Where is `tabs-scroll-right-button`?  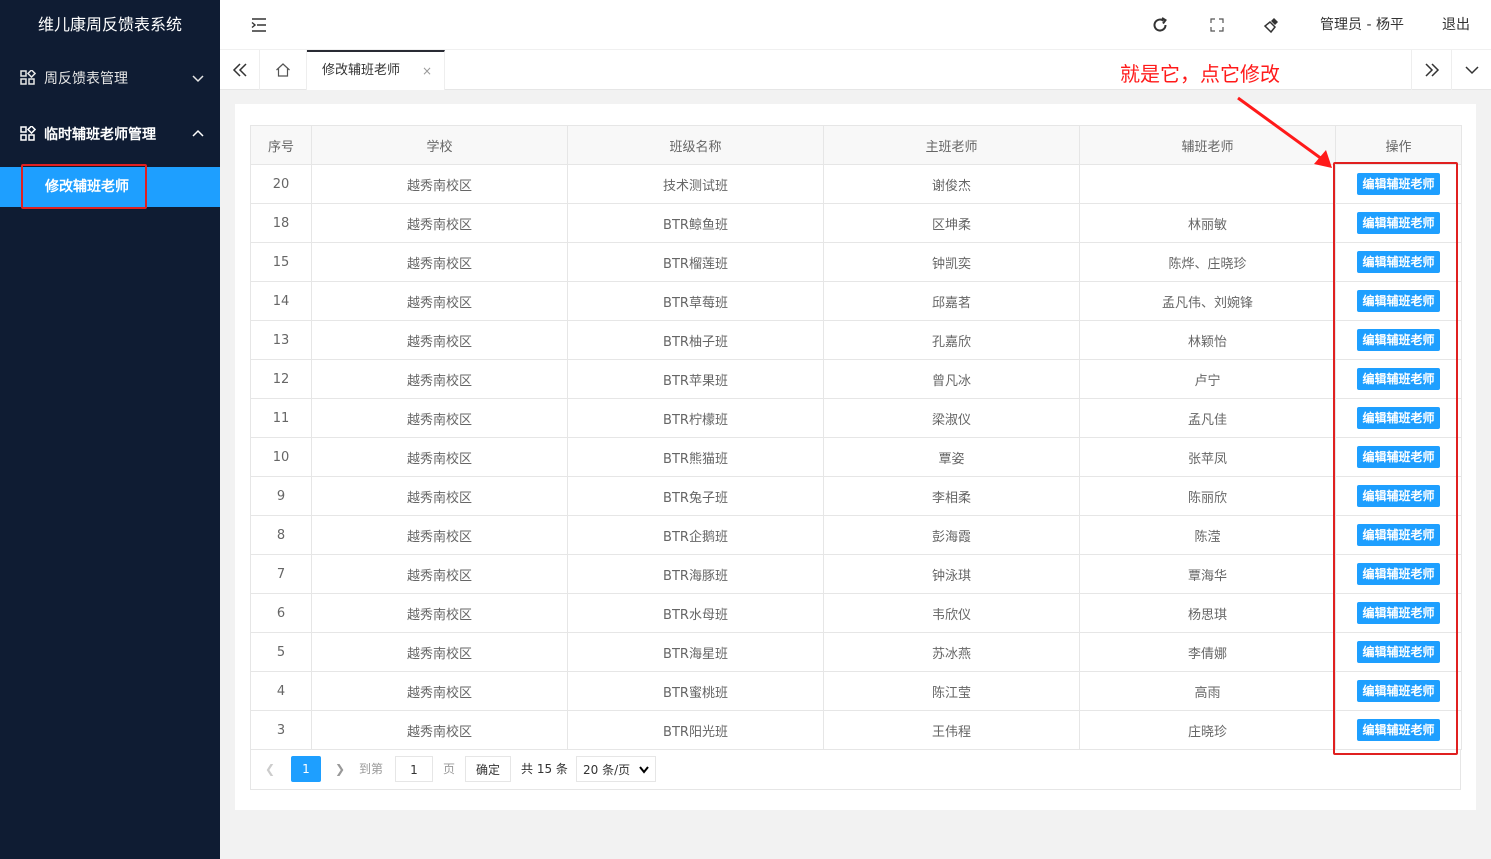 tabs-scroll-right-button is located at coordinates (1431, 70).